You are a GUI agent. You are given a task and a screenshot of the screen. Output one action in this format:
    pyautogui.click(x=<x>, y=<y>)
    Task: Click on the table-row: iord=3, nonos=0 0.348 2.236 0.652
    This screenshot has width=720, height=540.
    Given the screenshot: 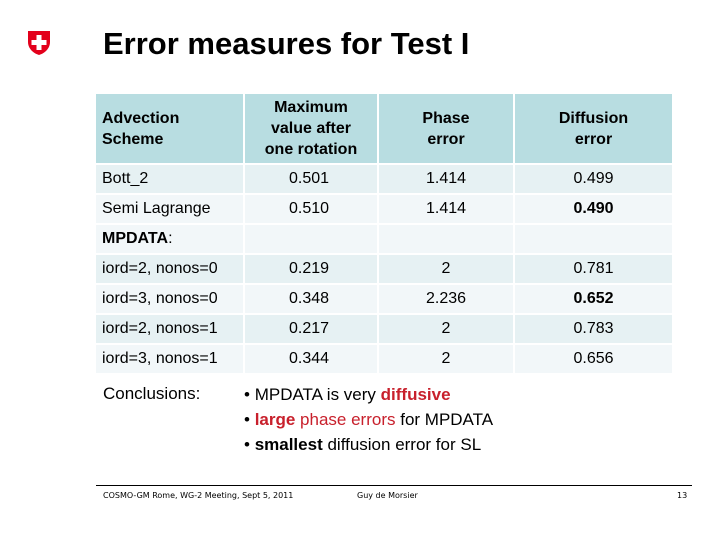 What is the action you would take?
    pyautogui.click(x=384, y=299)
    